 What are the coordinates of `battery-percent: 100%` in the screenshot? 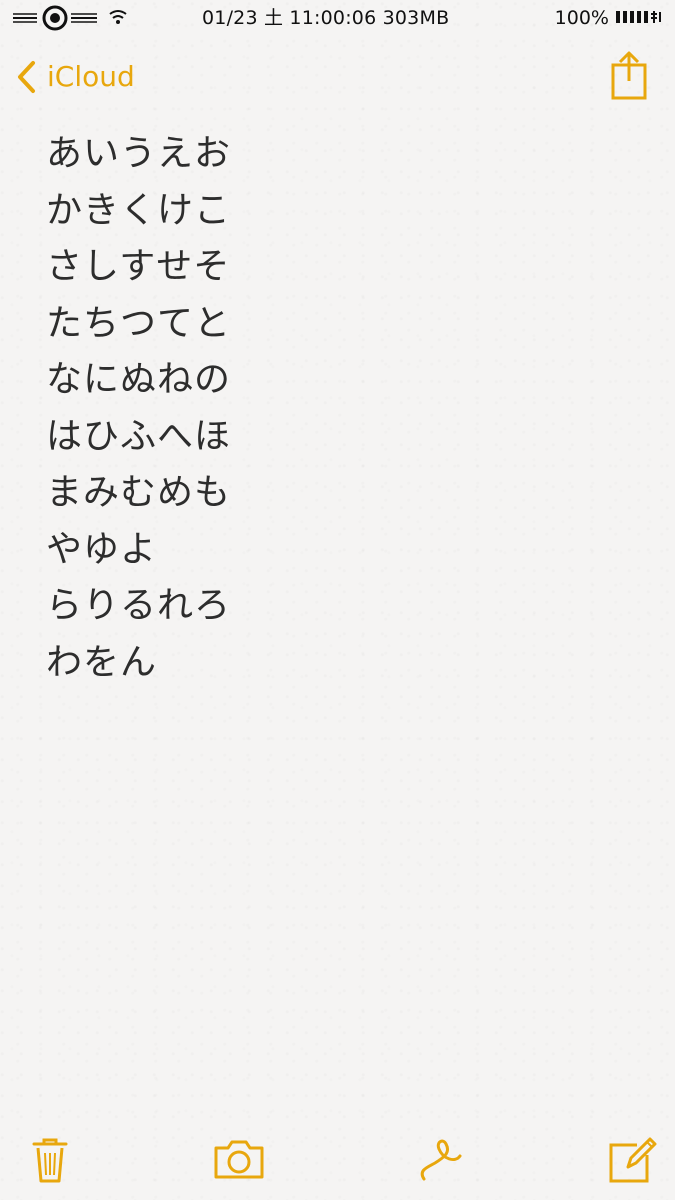 It's located at (581, 18).